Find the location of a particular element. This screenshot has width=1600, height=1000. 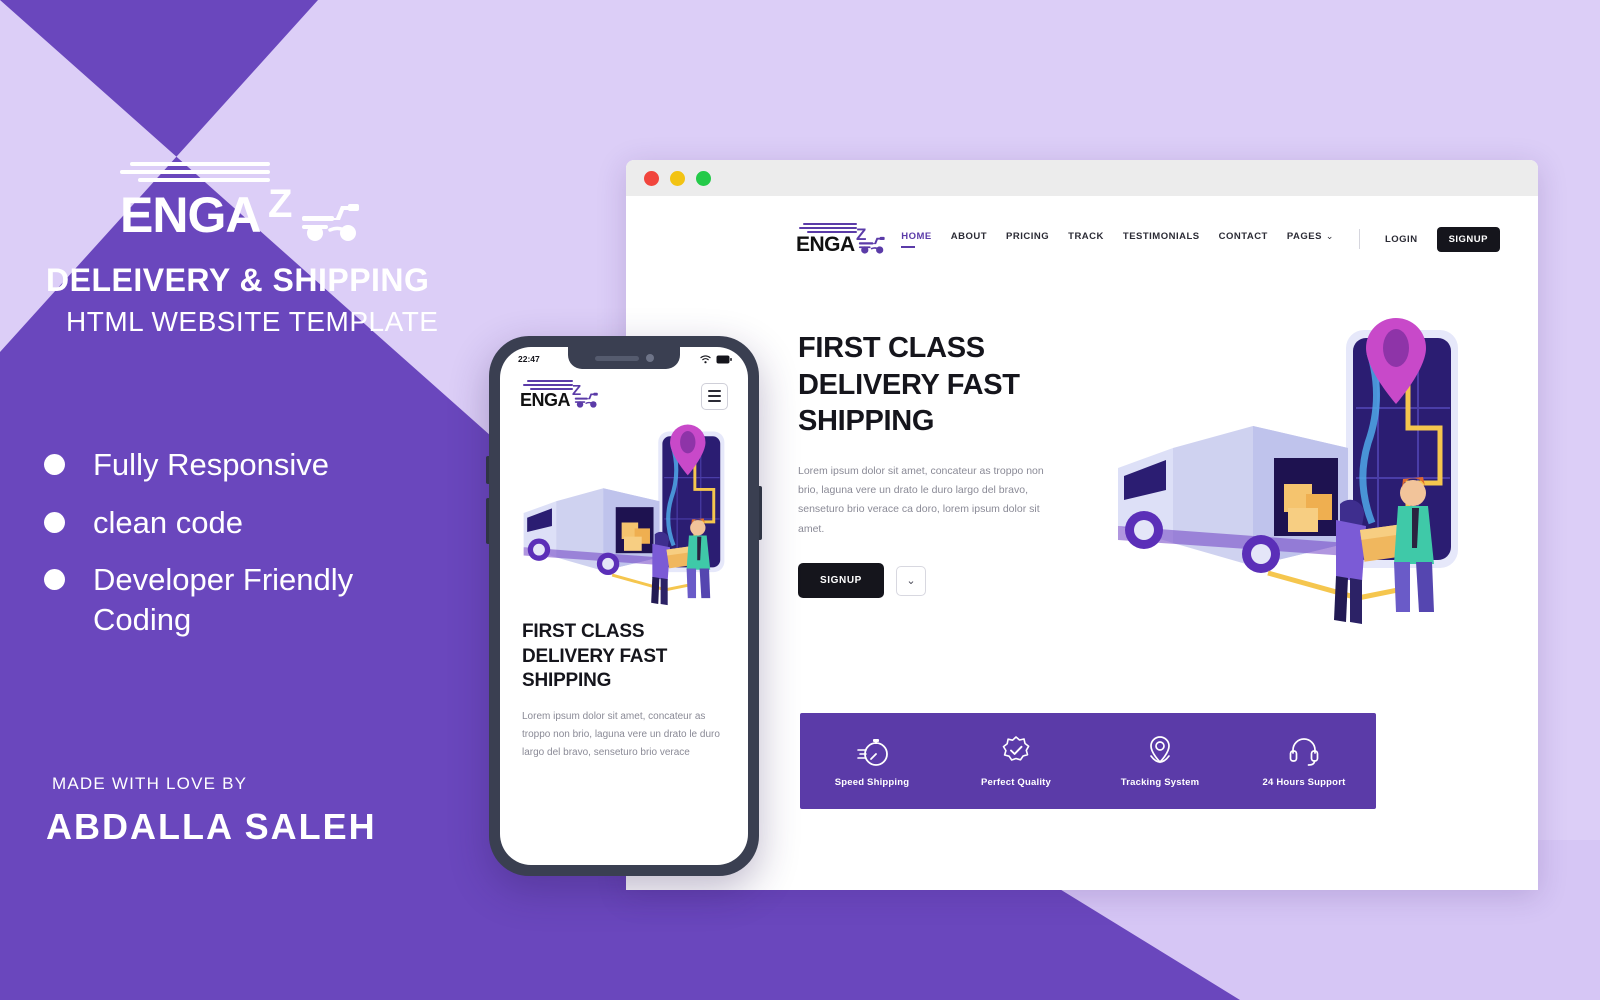

site-logo: ENGA Z is located at coordinates (842, 239).